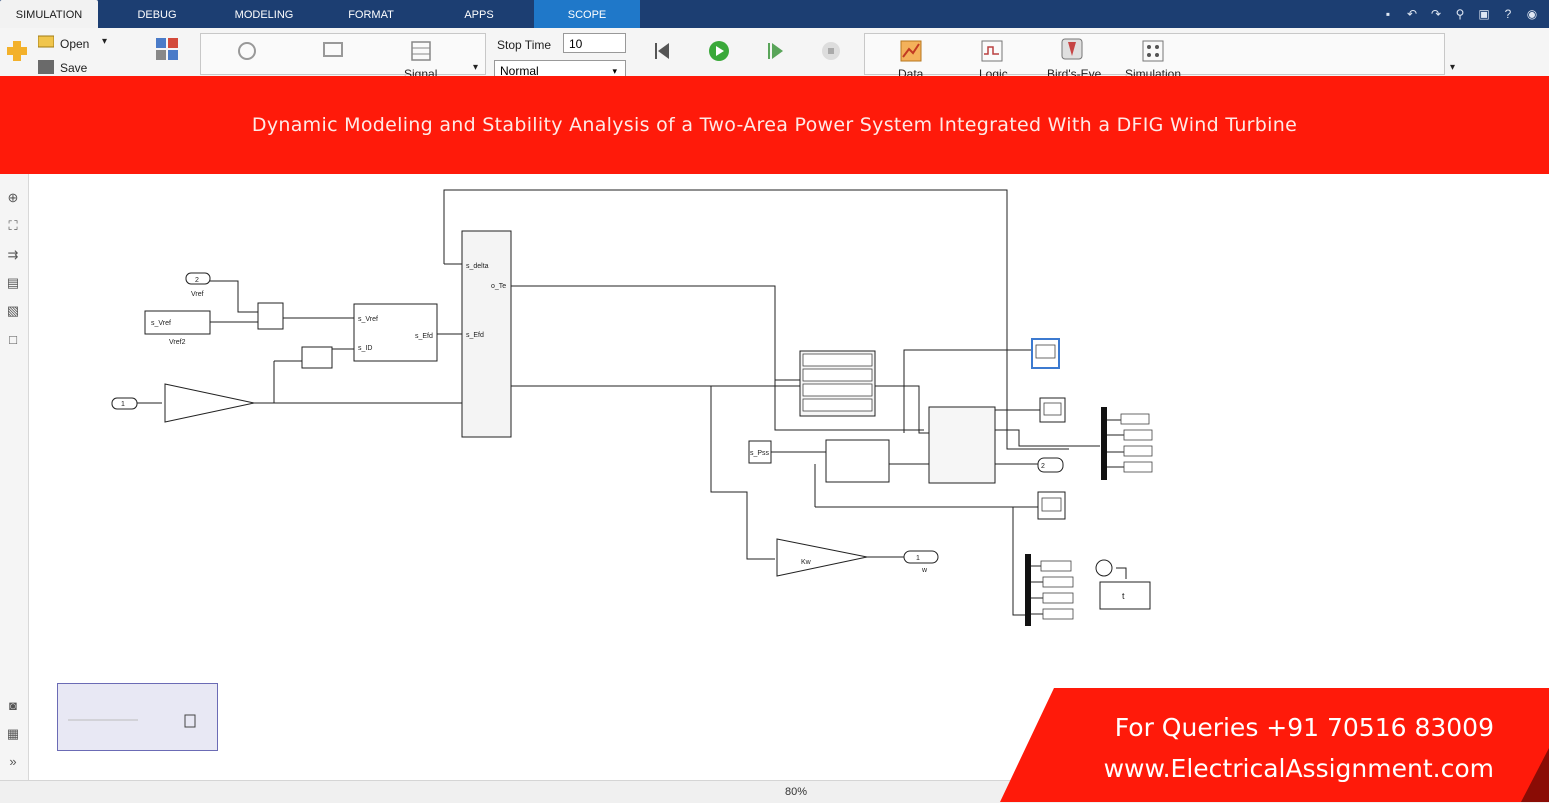 The image size is (1549, 803). Describe the element at coordinates (13, 255) in the screenshot. I see `arrows-icon: ⇉` at that location.